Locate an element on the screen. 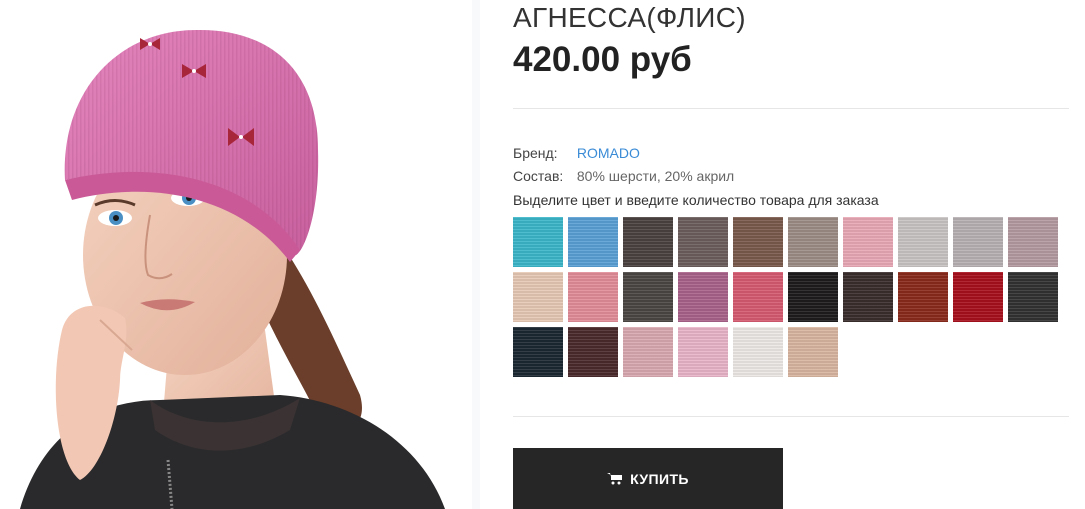 This screenshot has width=1085, height=509. brand-row: Бренд: ROMADO is located at coordinates (576, 153).